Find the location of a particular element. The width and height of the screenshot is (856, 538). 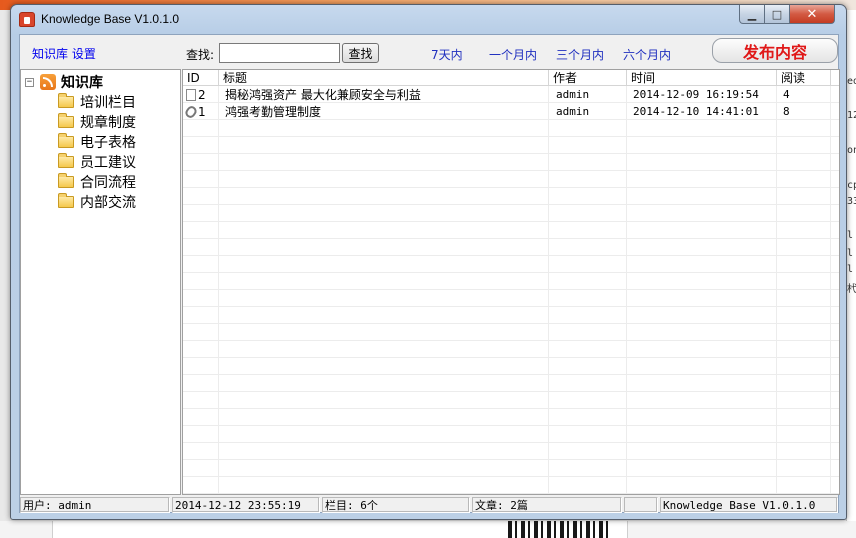

column-header-time: 时间 is located at coordinates (702, 78).